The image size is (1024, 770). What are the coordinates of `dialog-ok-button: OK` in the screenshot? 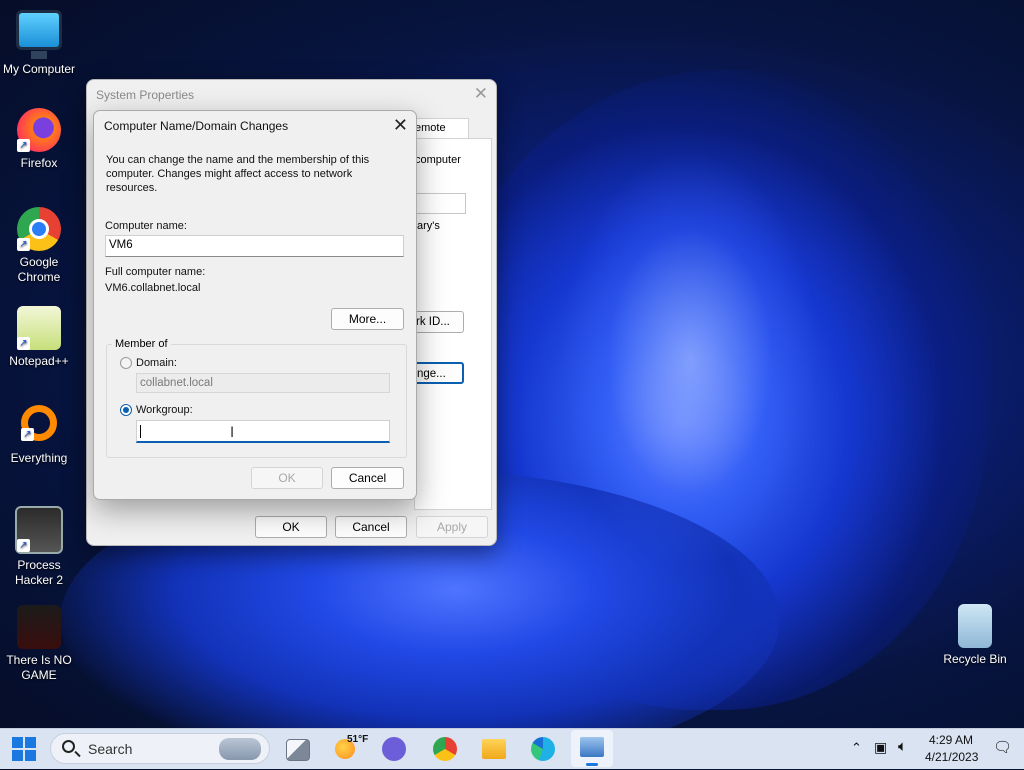 It's located at (287, 478).